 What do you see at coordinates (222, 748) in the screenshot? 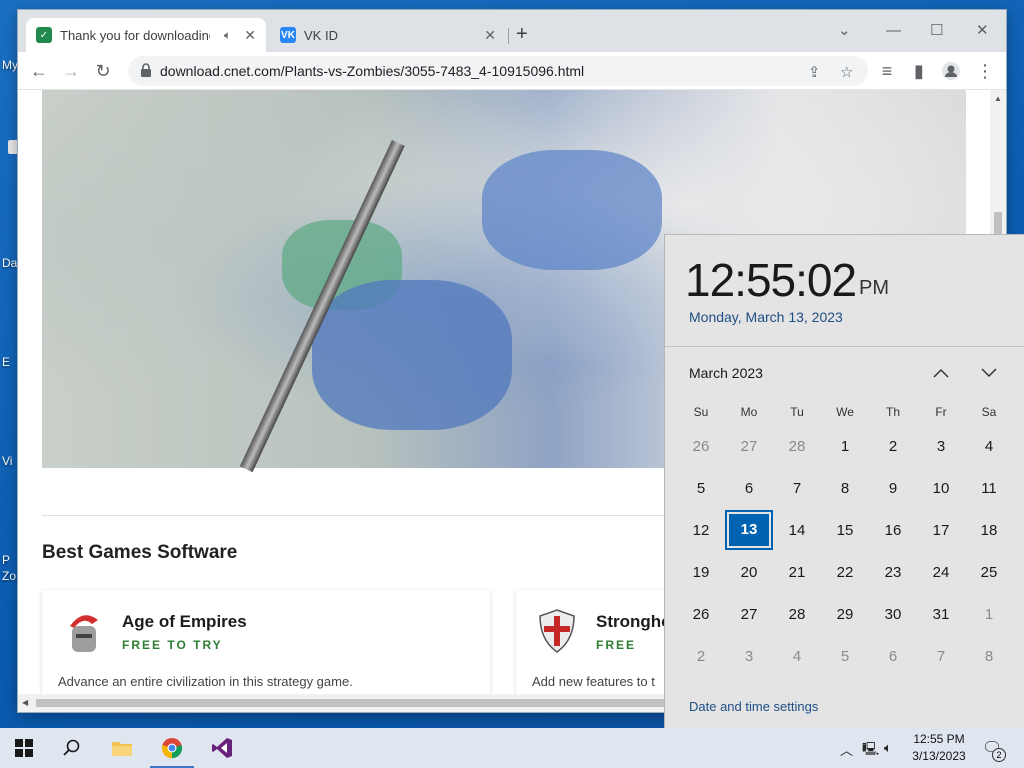
I see `visual-studio-button` at bounding box center [222, 748].